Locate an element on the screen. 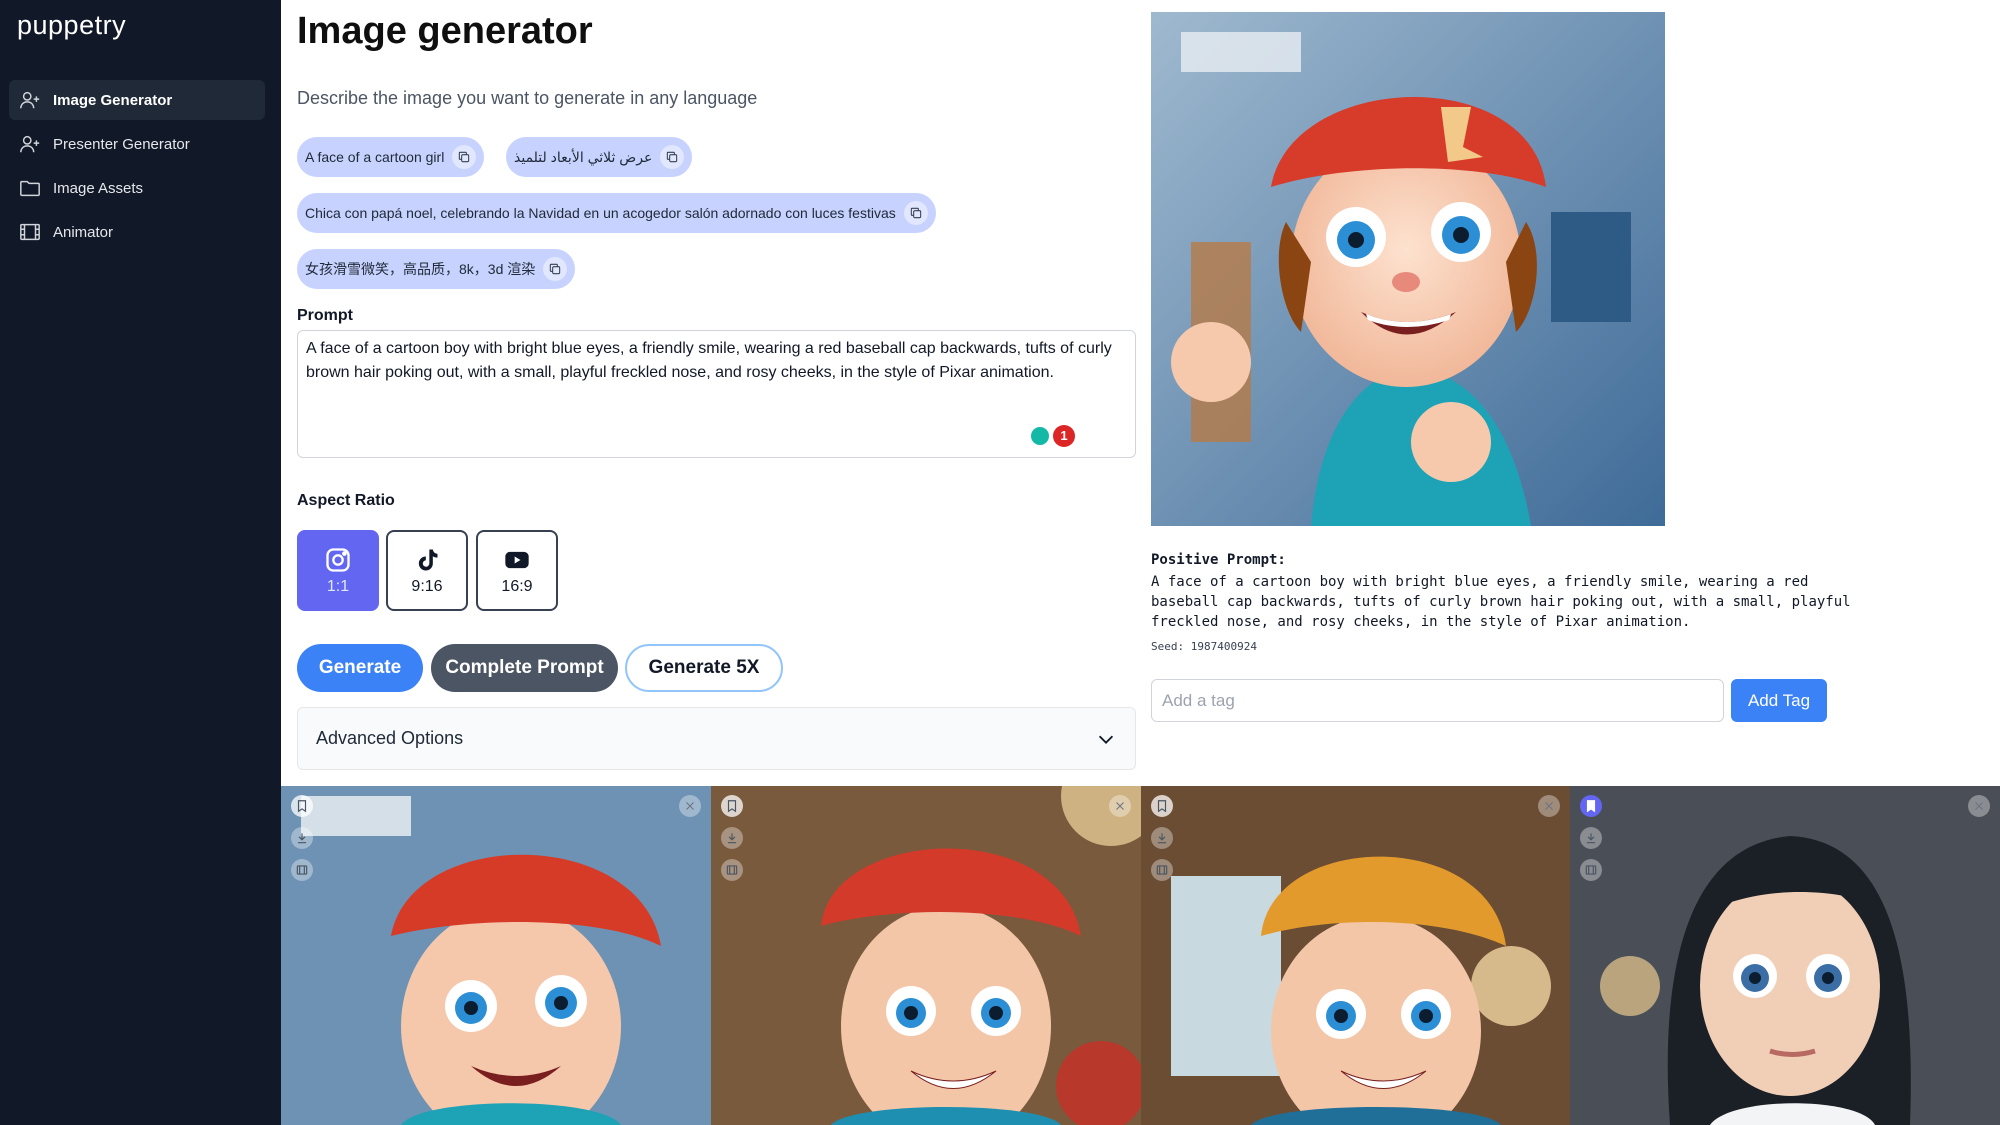 Image resolution: width=2000 pixels, height=1125 pixels. sidebar-item-label: Image Generator is located at coordinates (113, 100).